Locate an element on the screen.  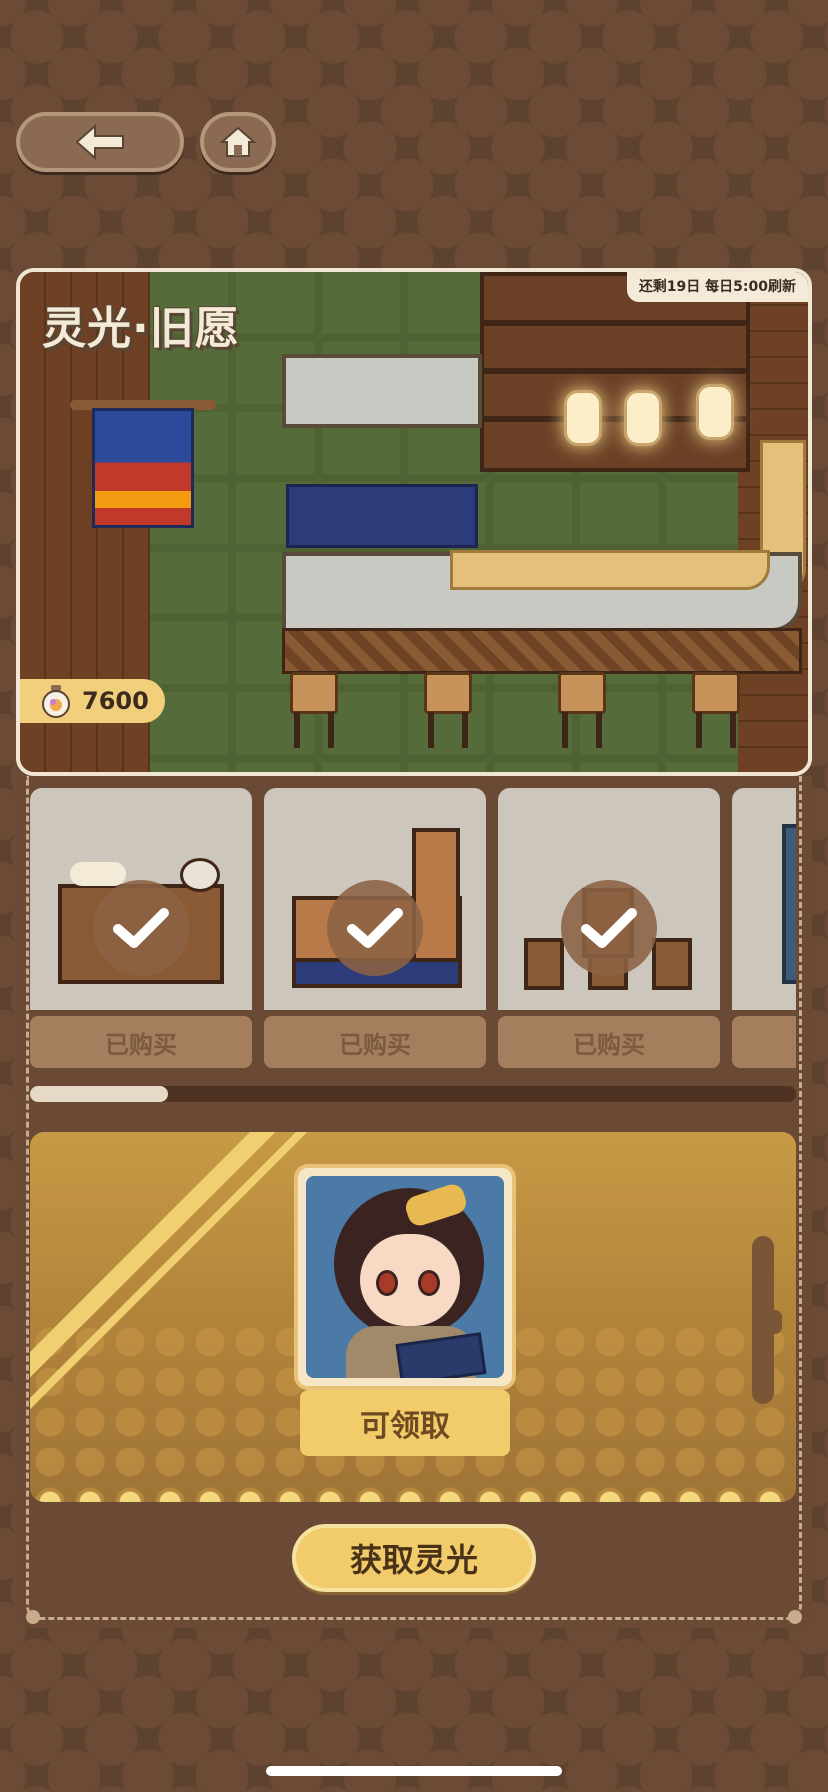
currency-display: 7600 is located at coordinates (92, 701).